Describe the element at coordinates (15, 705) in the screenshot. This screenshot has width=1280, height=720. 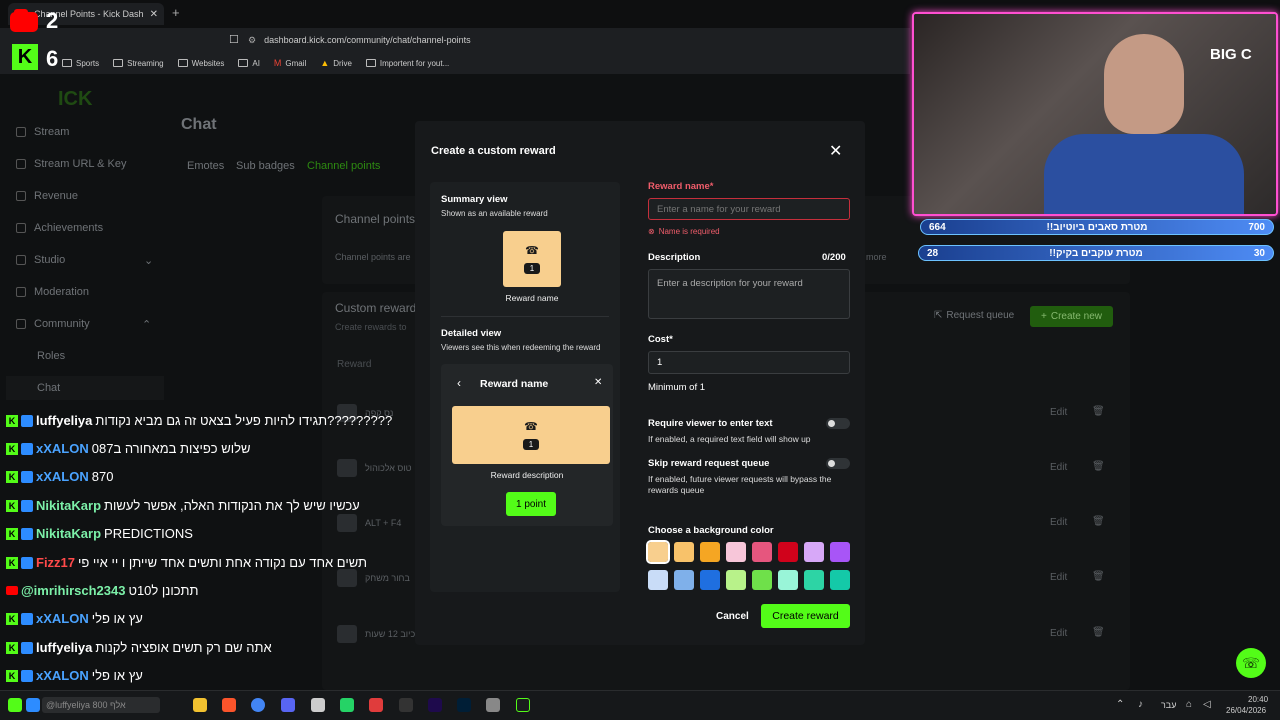
I see `kick-app-icon` at that location.